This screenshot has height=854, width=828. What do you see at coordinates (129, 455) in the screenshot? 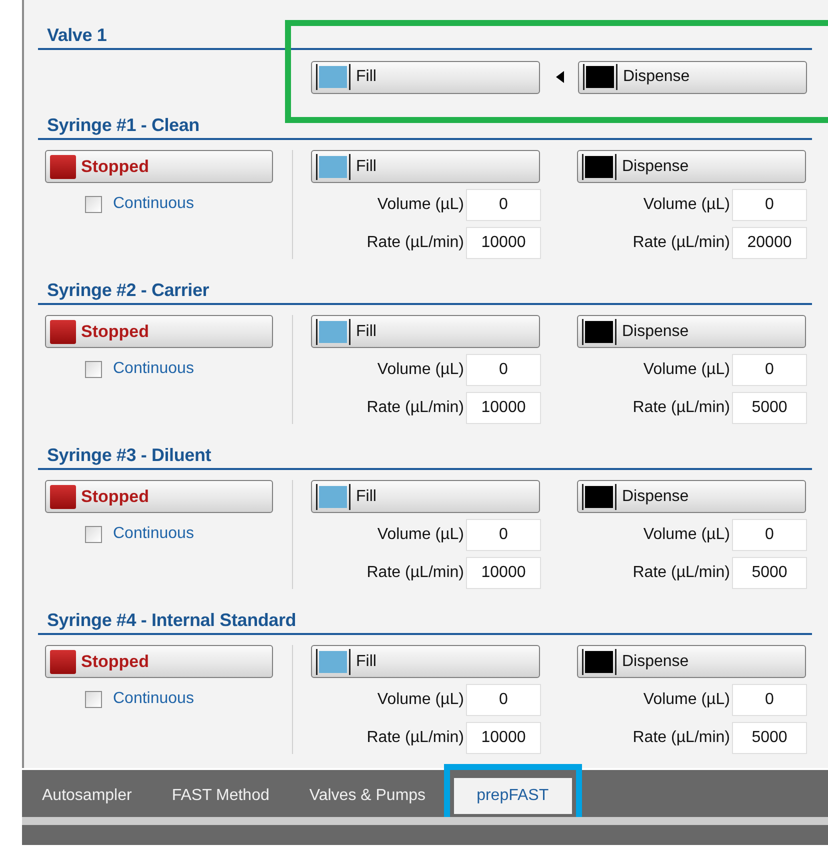
I see `section-title: Syringe #3 - Diluent` at bounding box center [129, 455].